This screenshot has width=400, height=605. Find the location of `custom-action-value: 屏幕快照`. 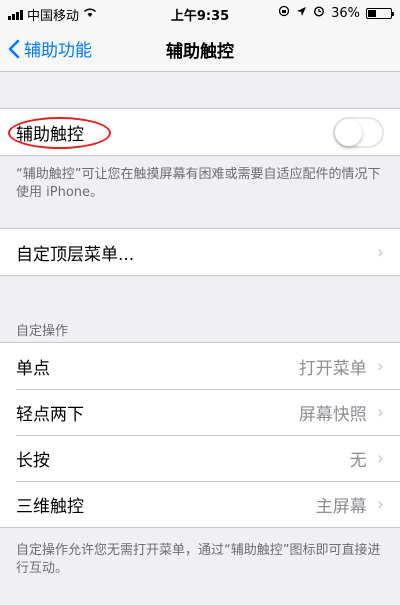

custom-action-value: 屏幕快照 is located at coordinates (332, 414).